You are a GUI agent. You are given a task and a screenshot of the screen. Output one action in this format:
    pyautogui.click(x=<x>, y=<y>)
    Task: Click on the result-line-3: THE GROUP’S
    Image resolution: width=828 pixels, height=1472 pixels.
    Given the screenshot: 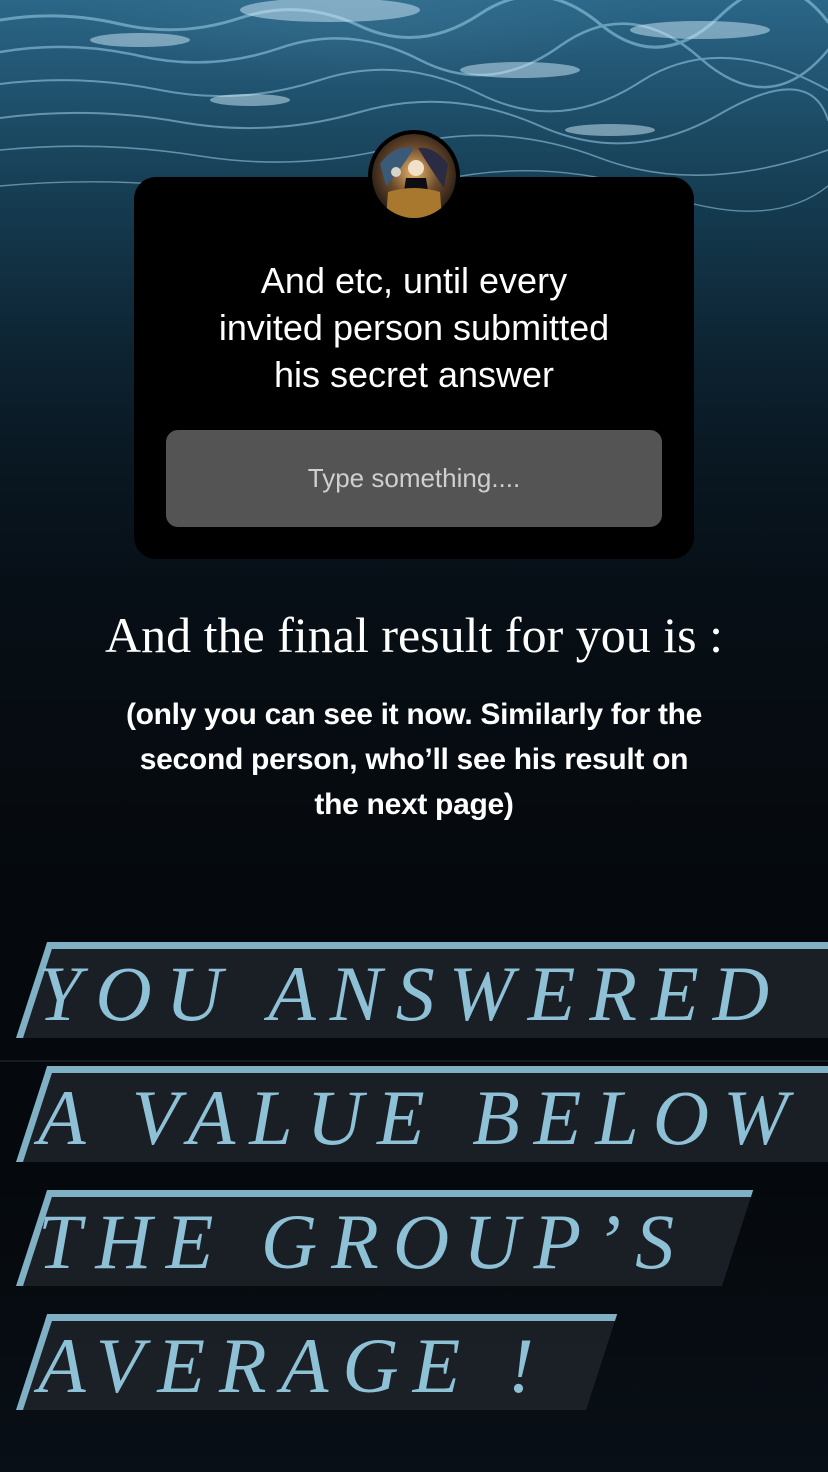 What is the action you would take?
    pyautogui.click(x=363, y=1241)
    